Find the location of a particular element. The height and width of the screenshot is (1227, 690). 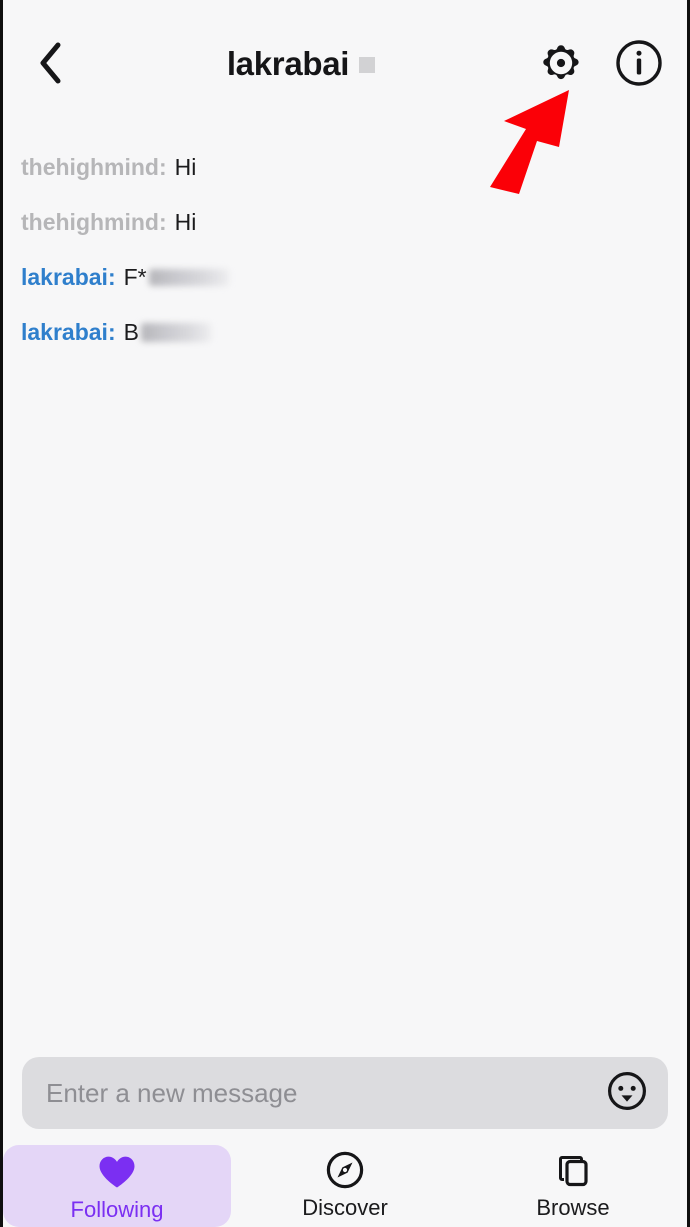

message-text: B is located at coordinates (131, 332).